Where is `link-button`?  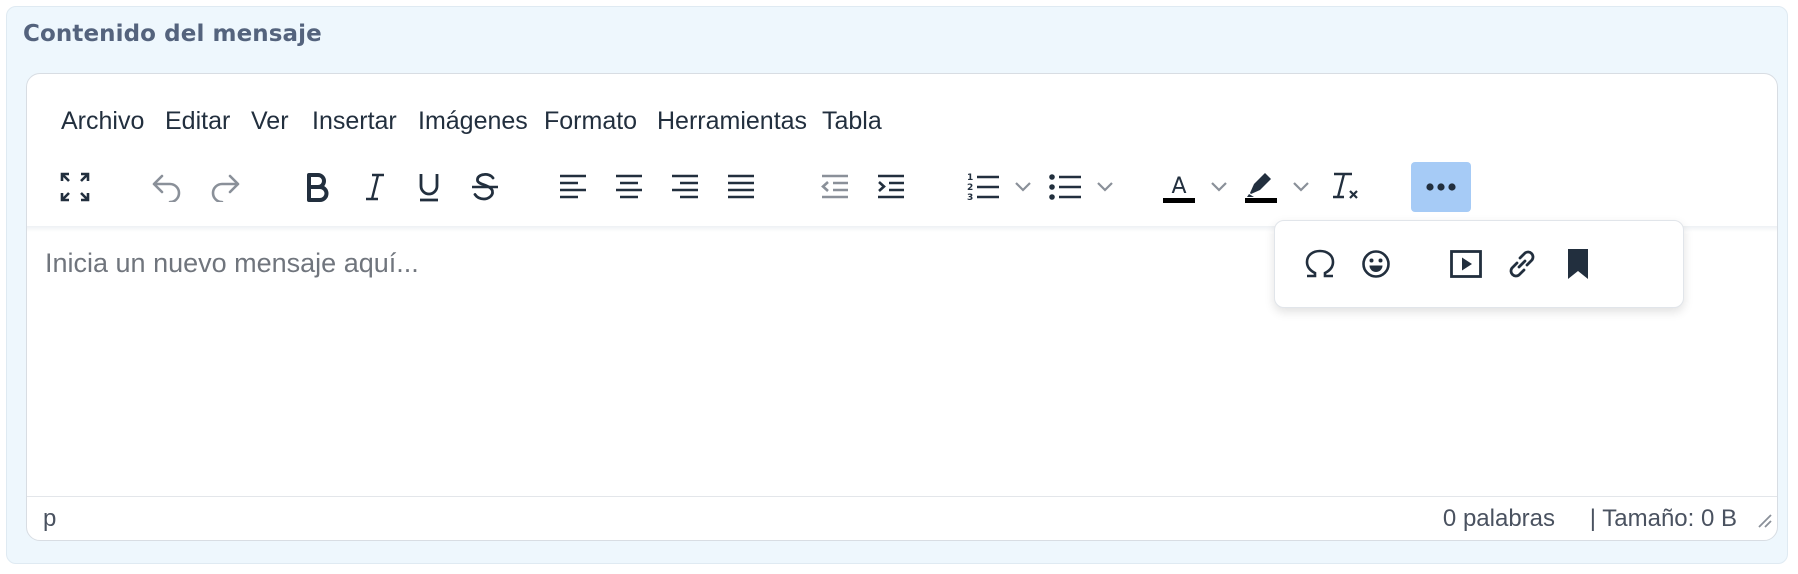 link-button is located at coordinates (1522, 264).